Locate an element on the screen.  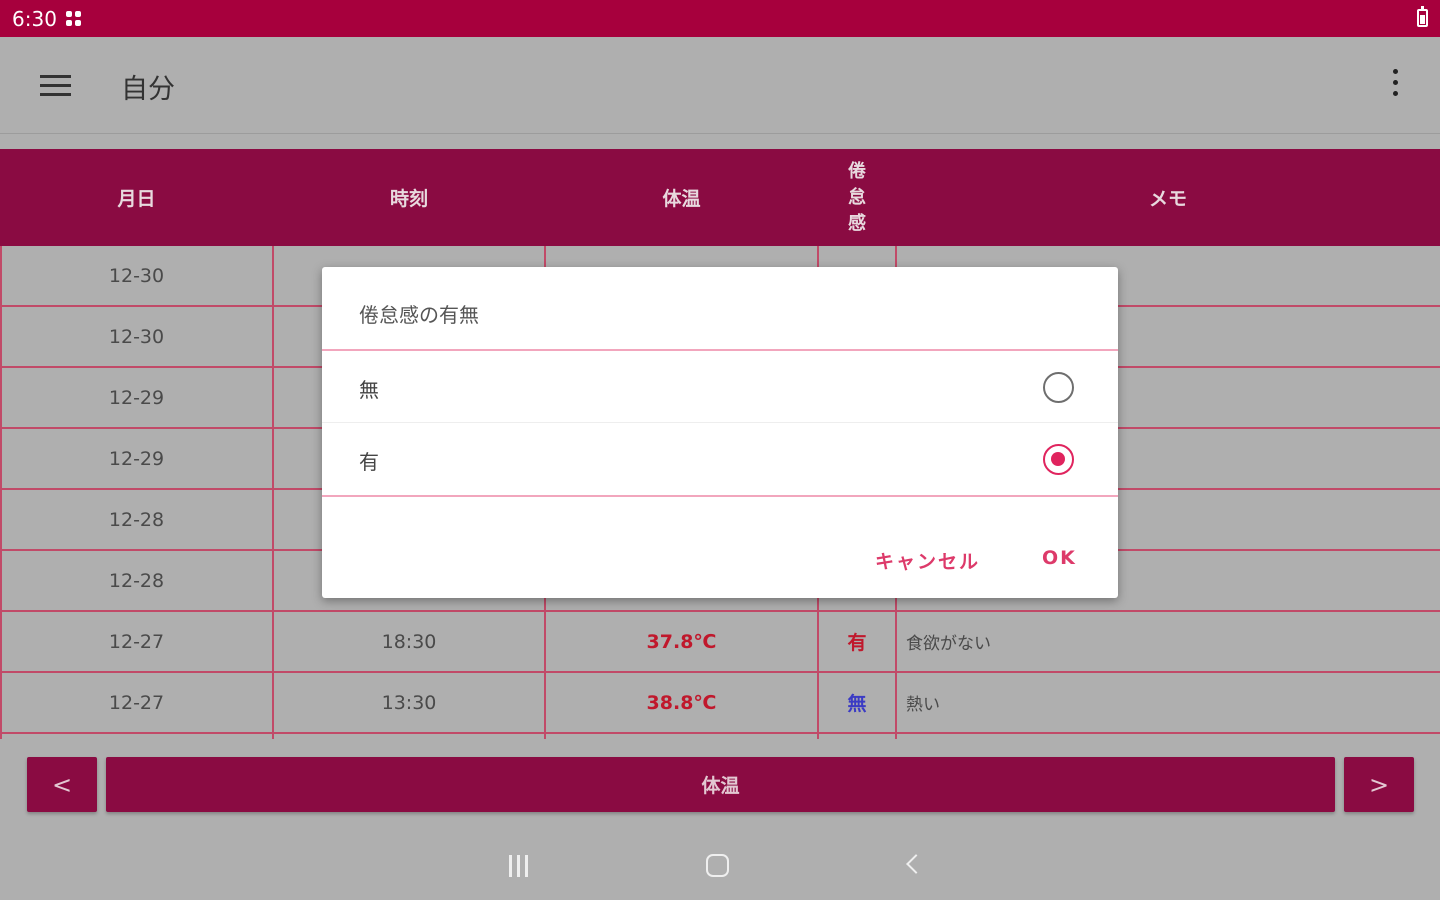
cell-time: 13:30 is located at coordinates (409, 702).